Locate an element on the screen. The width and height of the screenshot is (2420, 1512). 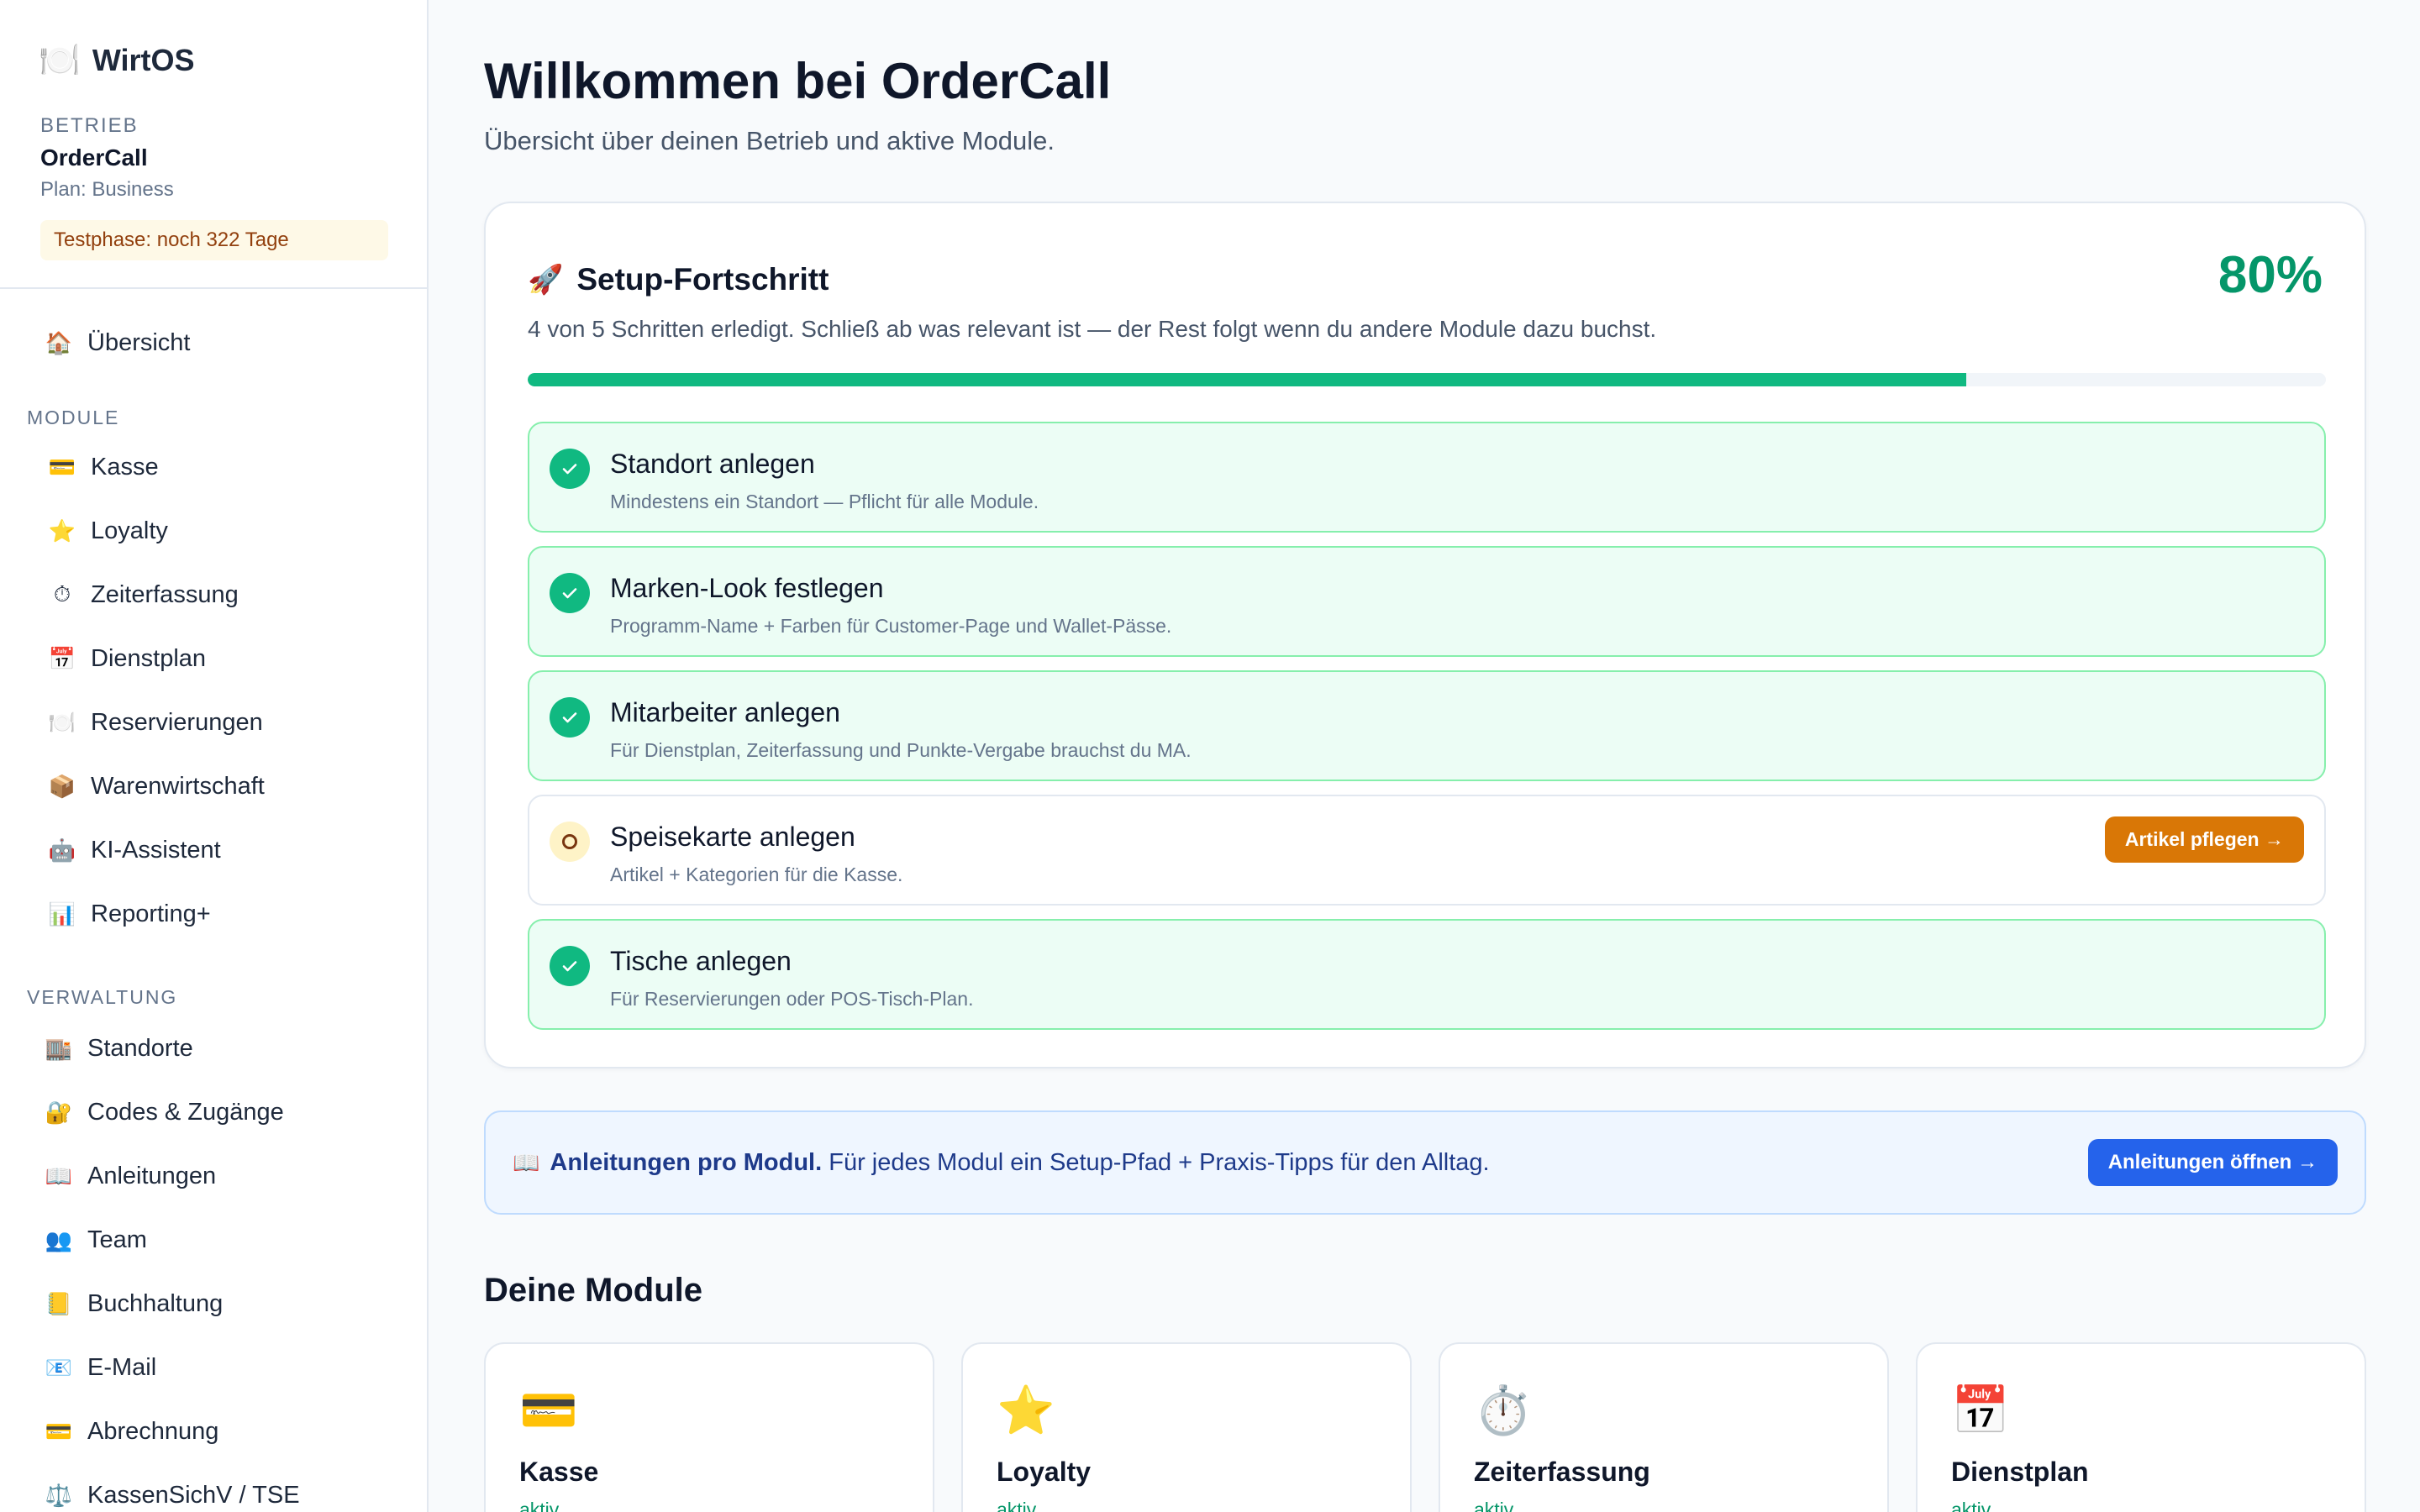
sidebar-item-buchhaltung: 📒 Buchhaltung is located at coordinates (133, 1304).